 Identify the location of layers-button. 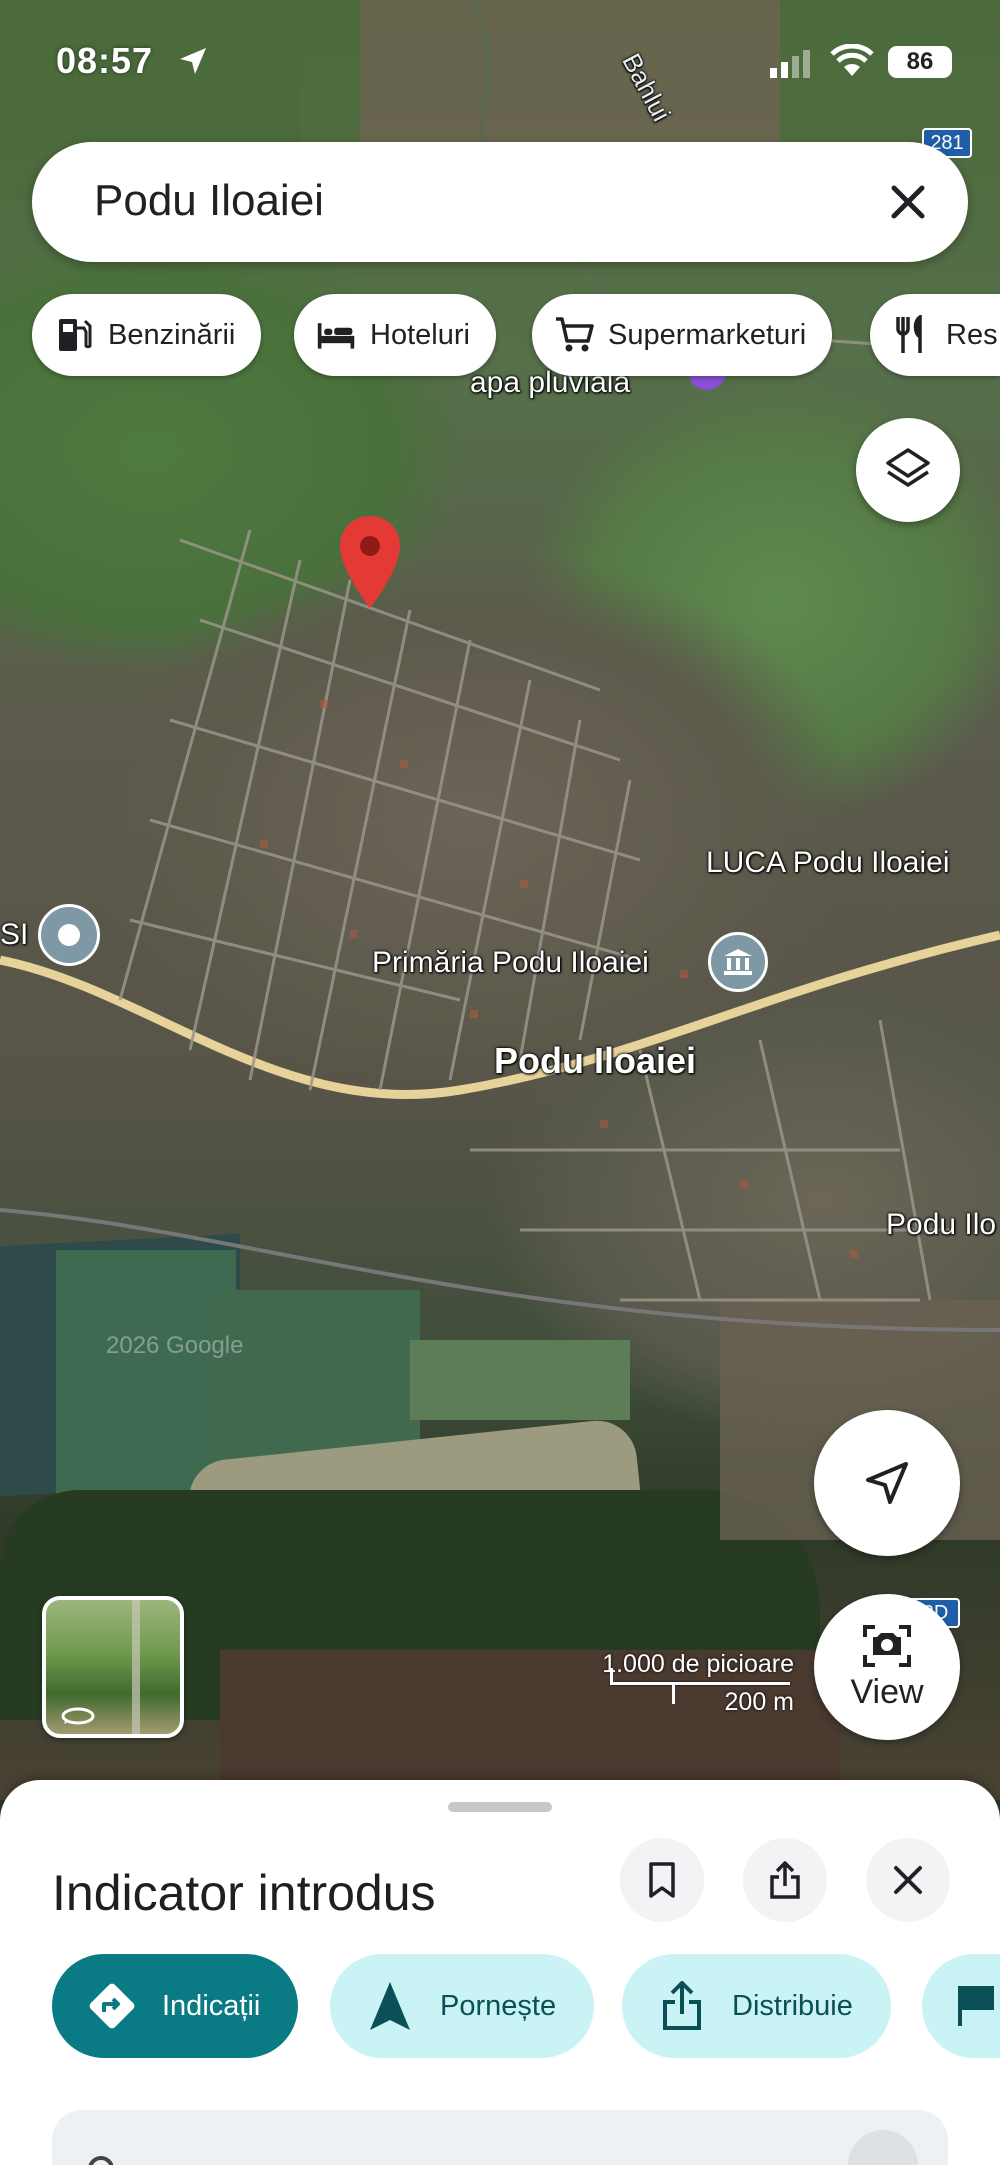
(908, 470).